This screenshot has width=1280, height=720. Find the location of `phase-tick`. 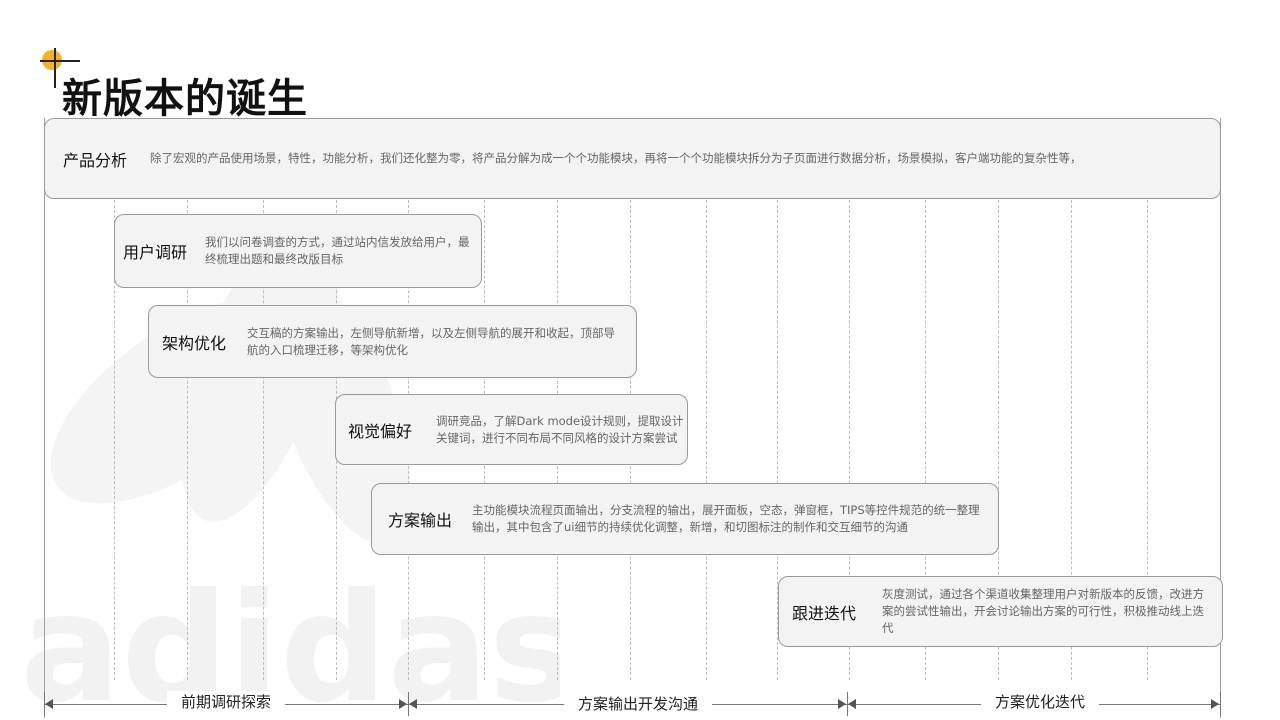

phase-tick is located at coordinates (1220, 704).